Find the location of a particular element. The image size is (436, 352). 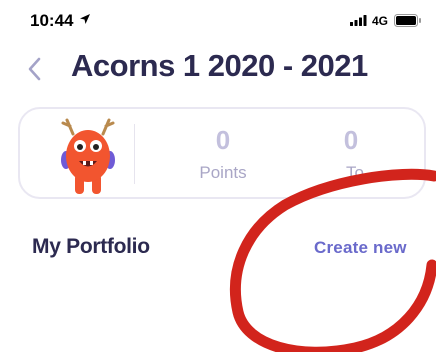

create-new-button: Create new is located at coordinates (360, 248).